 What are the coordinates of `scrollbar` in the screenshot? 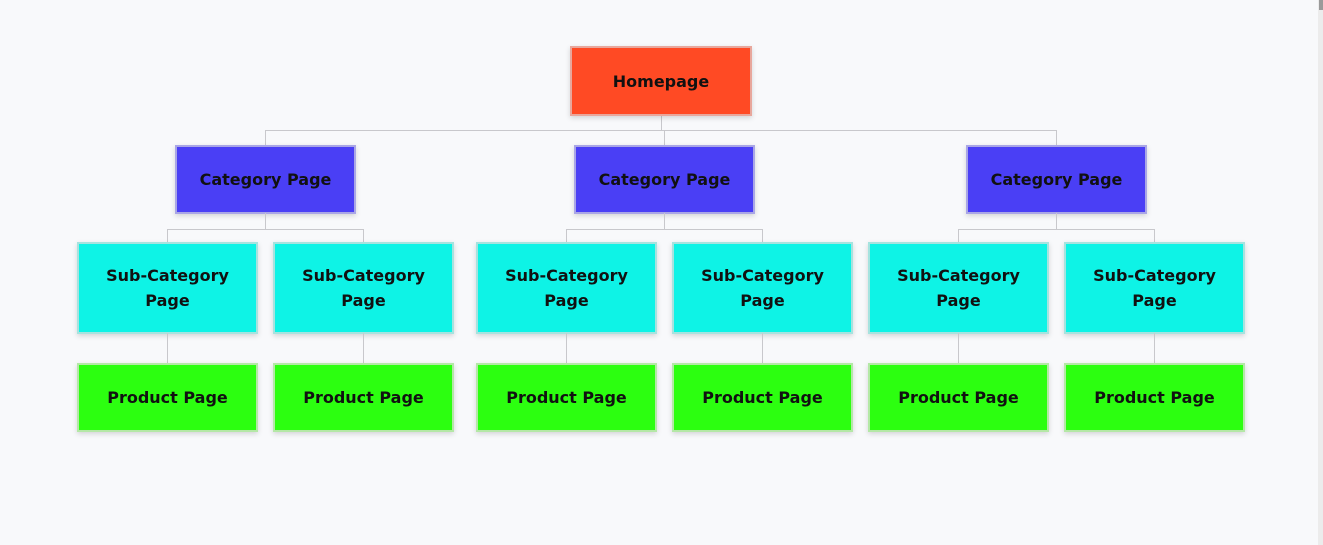 It's located at (1320, 272).